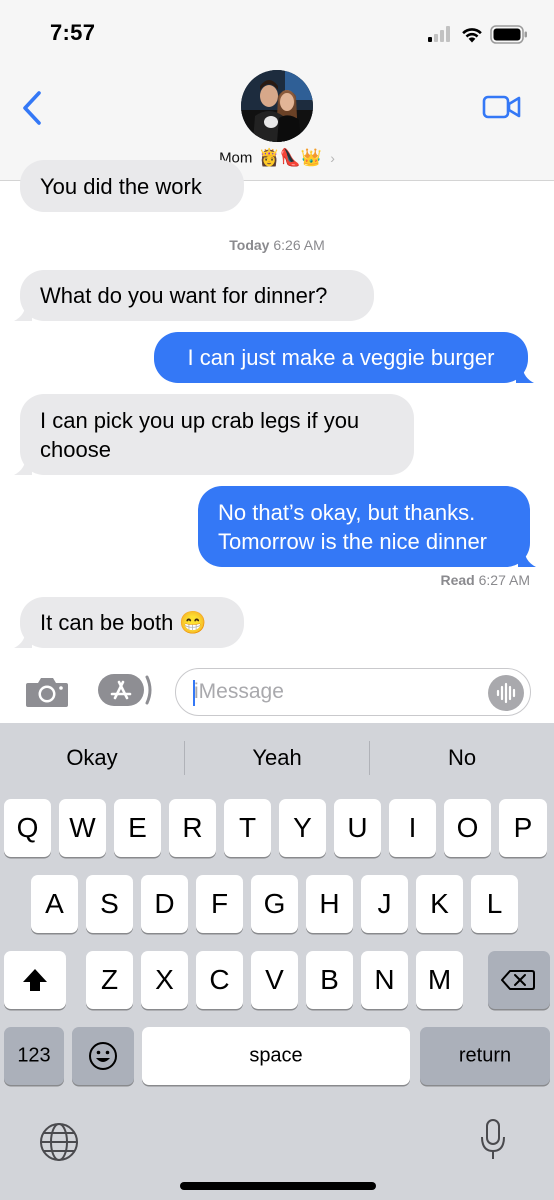 This screenshot has height=1200, width=554. I want to click on key-x: X, so click(164, 980).